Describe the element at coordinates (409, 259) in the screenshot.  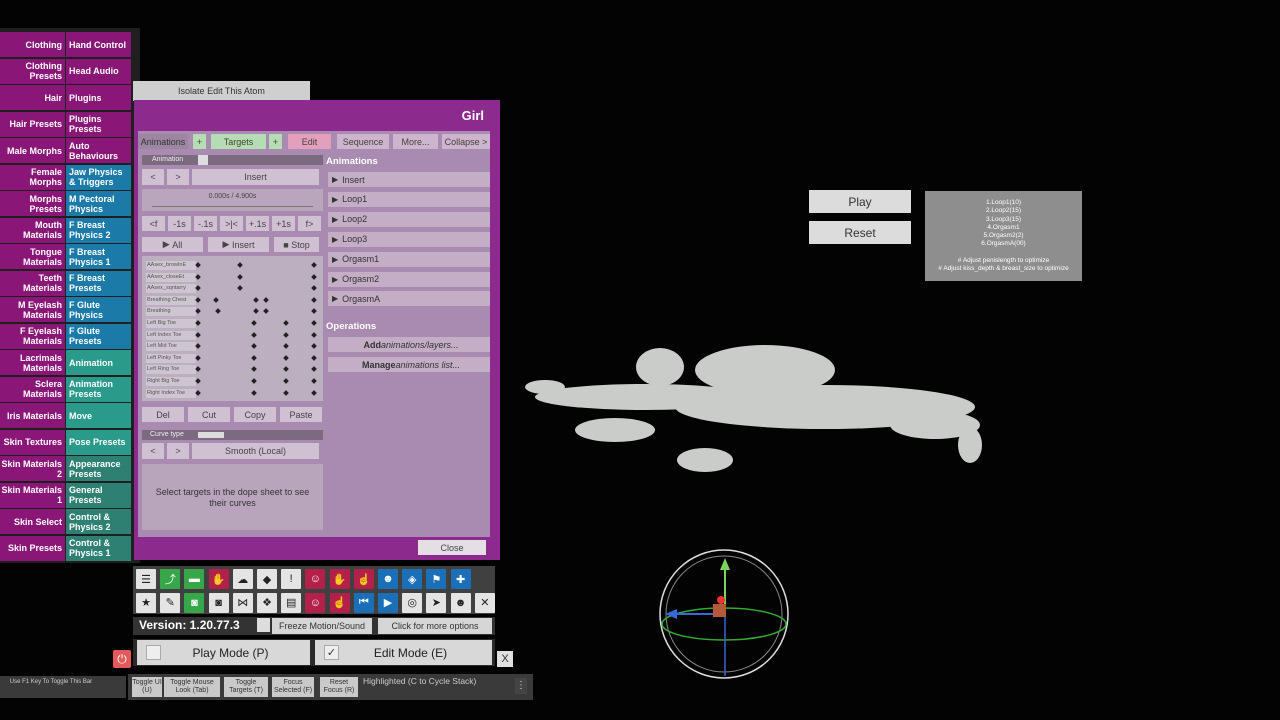
I see `animation-item: ▶ Orgasm1` at that location.